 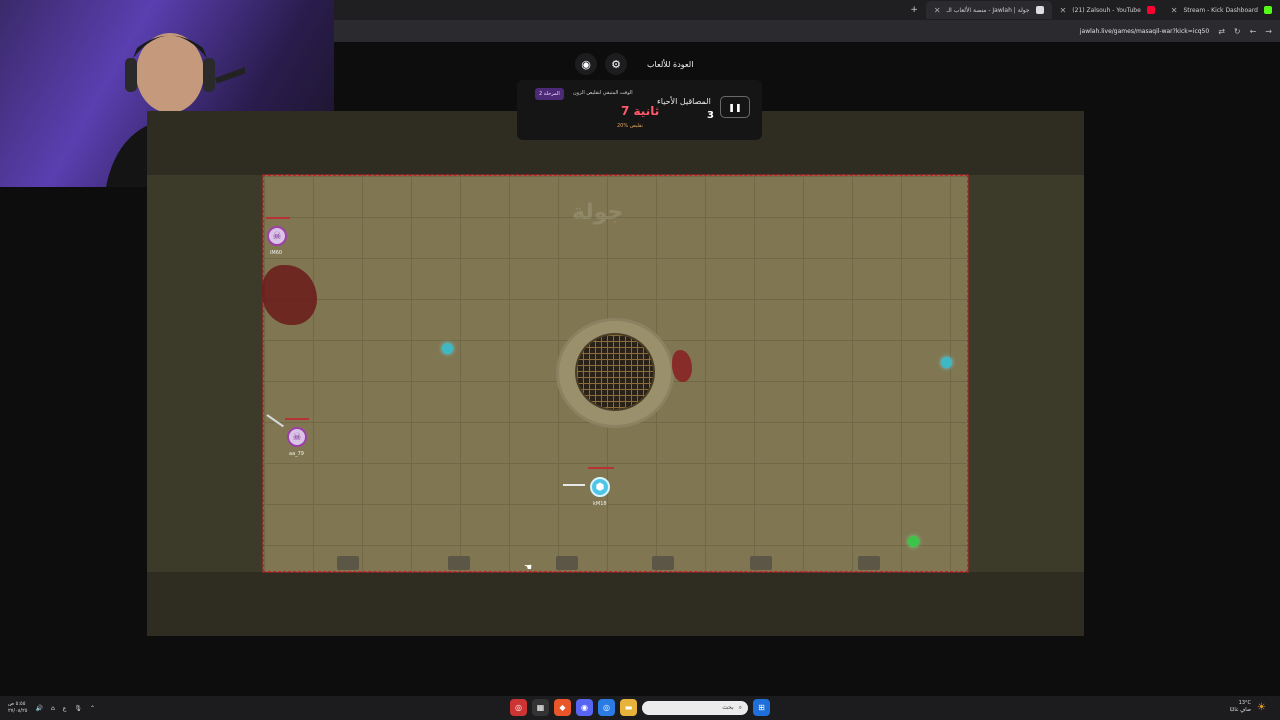 What do you see at coordinates (1268, 10) in the screenshot?
I see `kick-icon` at bounding box center [1268, 10].